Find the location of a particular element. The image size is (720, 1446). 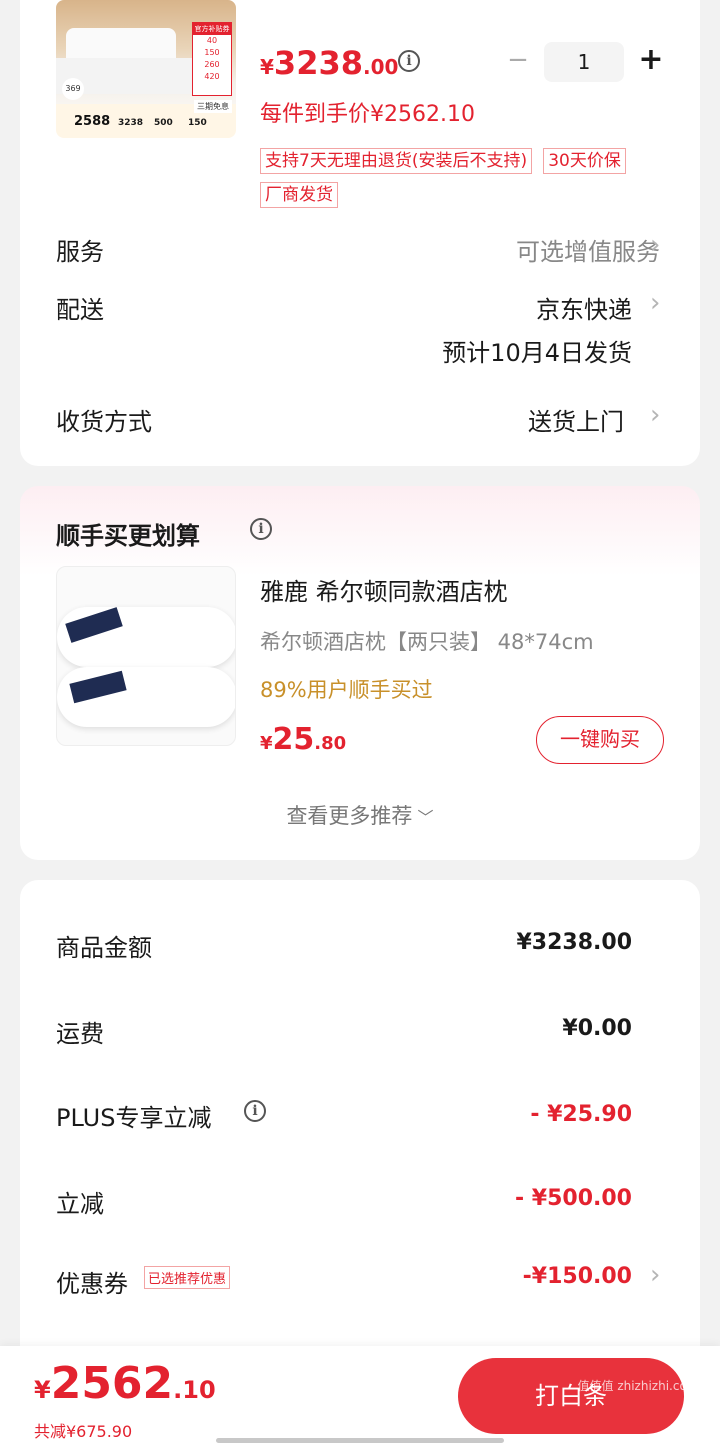

shipping-label: 运费 is located at coordinates (80, 1034).